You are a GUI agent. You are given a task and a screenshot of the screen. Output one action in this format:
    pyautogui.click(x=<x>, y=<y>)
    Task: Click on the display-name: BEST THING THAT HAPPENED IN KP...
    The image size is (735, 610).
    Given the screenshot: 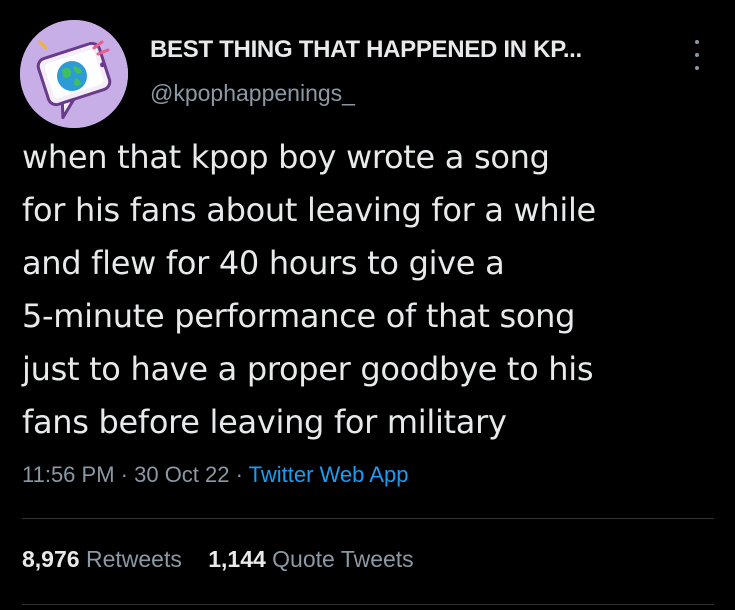 What is the action you would take?
    pyautogui.click(x=366, y=50)
    